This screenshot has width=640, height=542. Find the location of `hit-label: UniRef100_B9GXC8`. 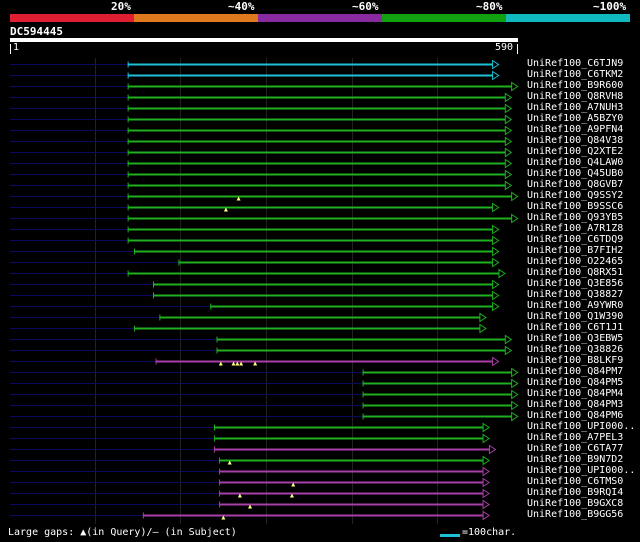

hit-label: UniRef100_B9GXC8 is located at coordinates (575, 503).